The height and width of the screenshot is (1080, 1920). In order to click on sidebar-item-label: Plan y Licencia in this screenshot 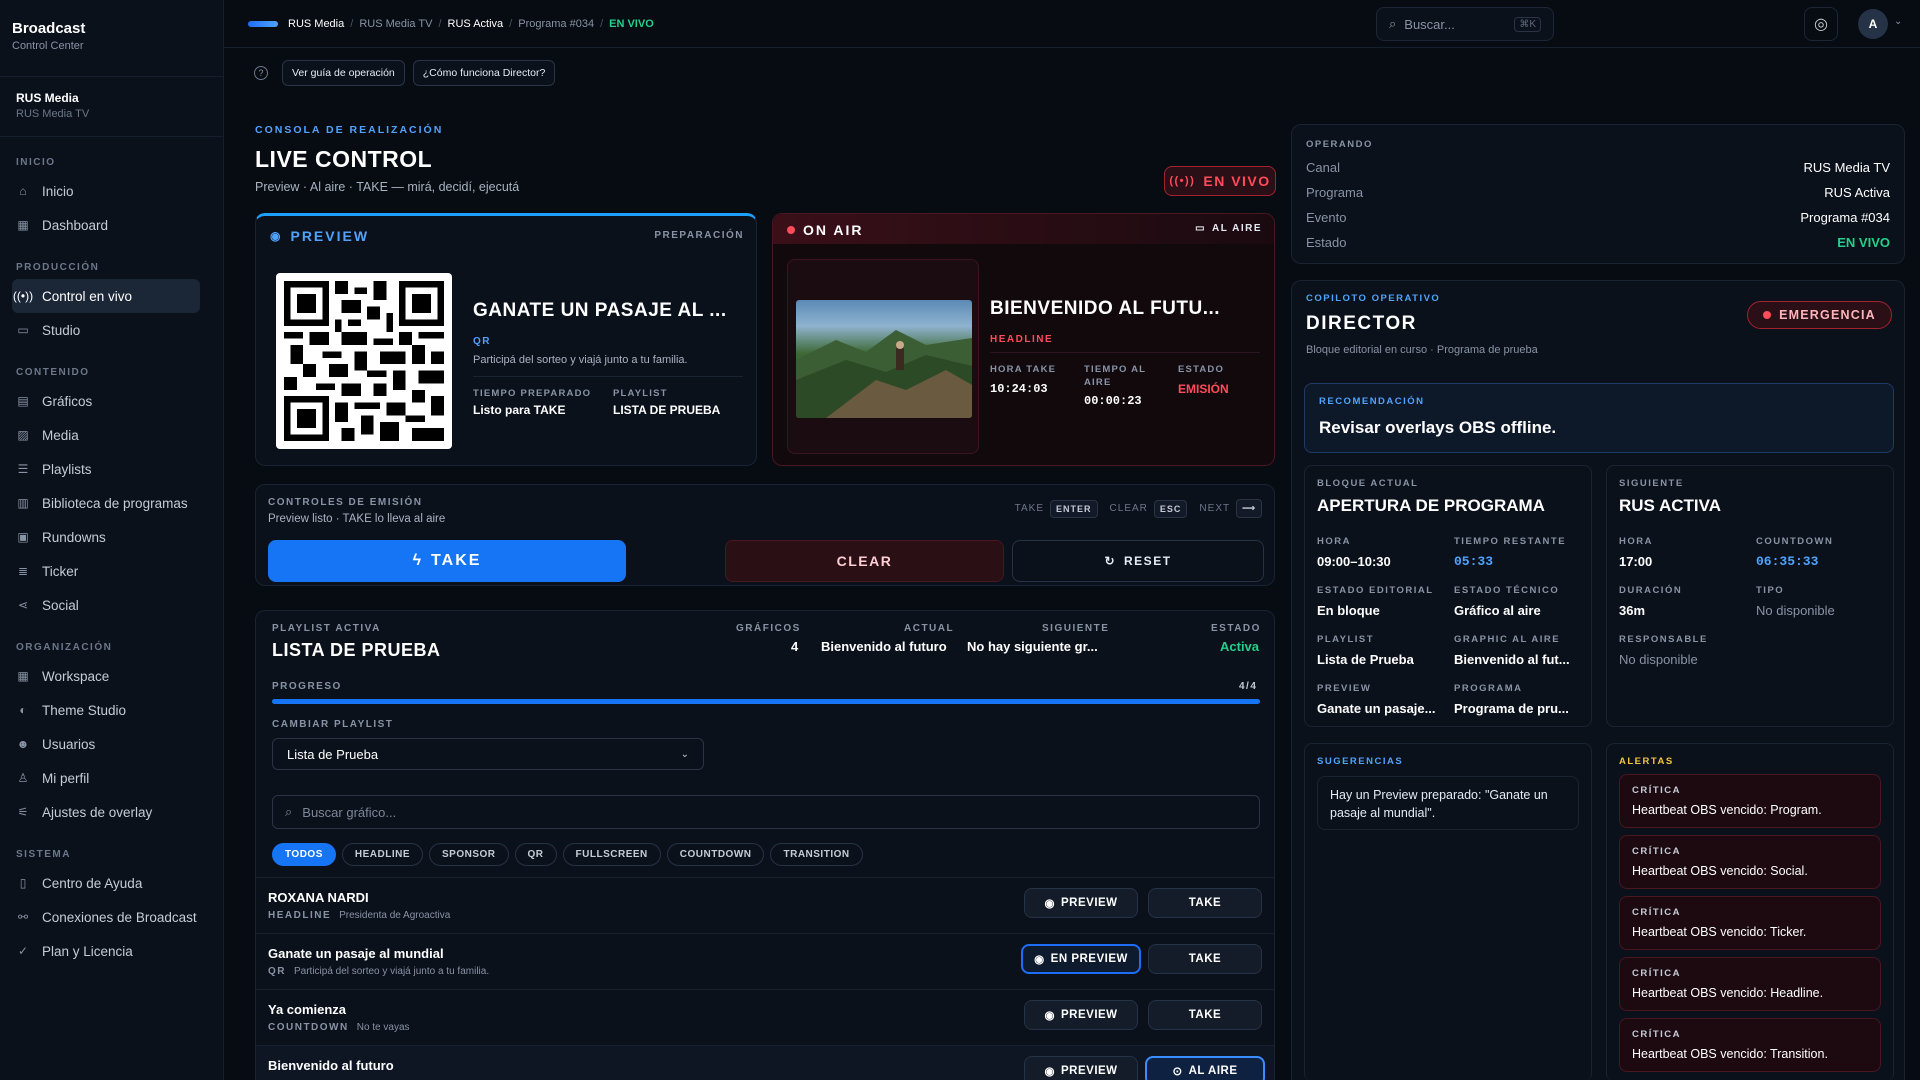, I will do `click(87, 951)`.